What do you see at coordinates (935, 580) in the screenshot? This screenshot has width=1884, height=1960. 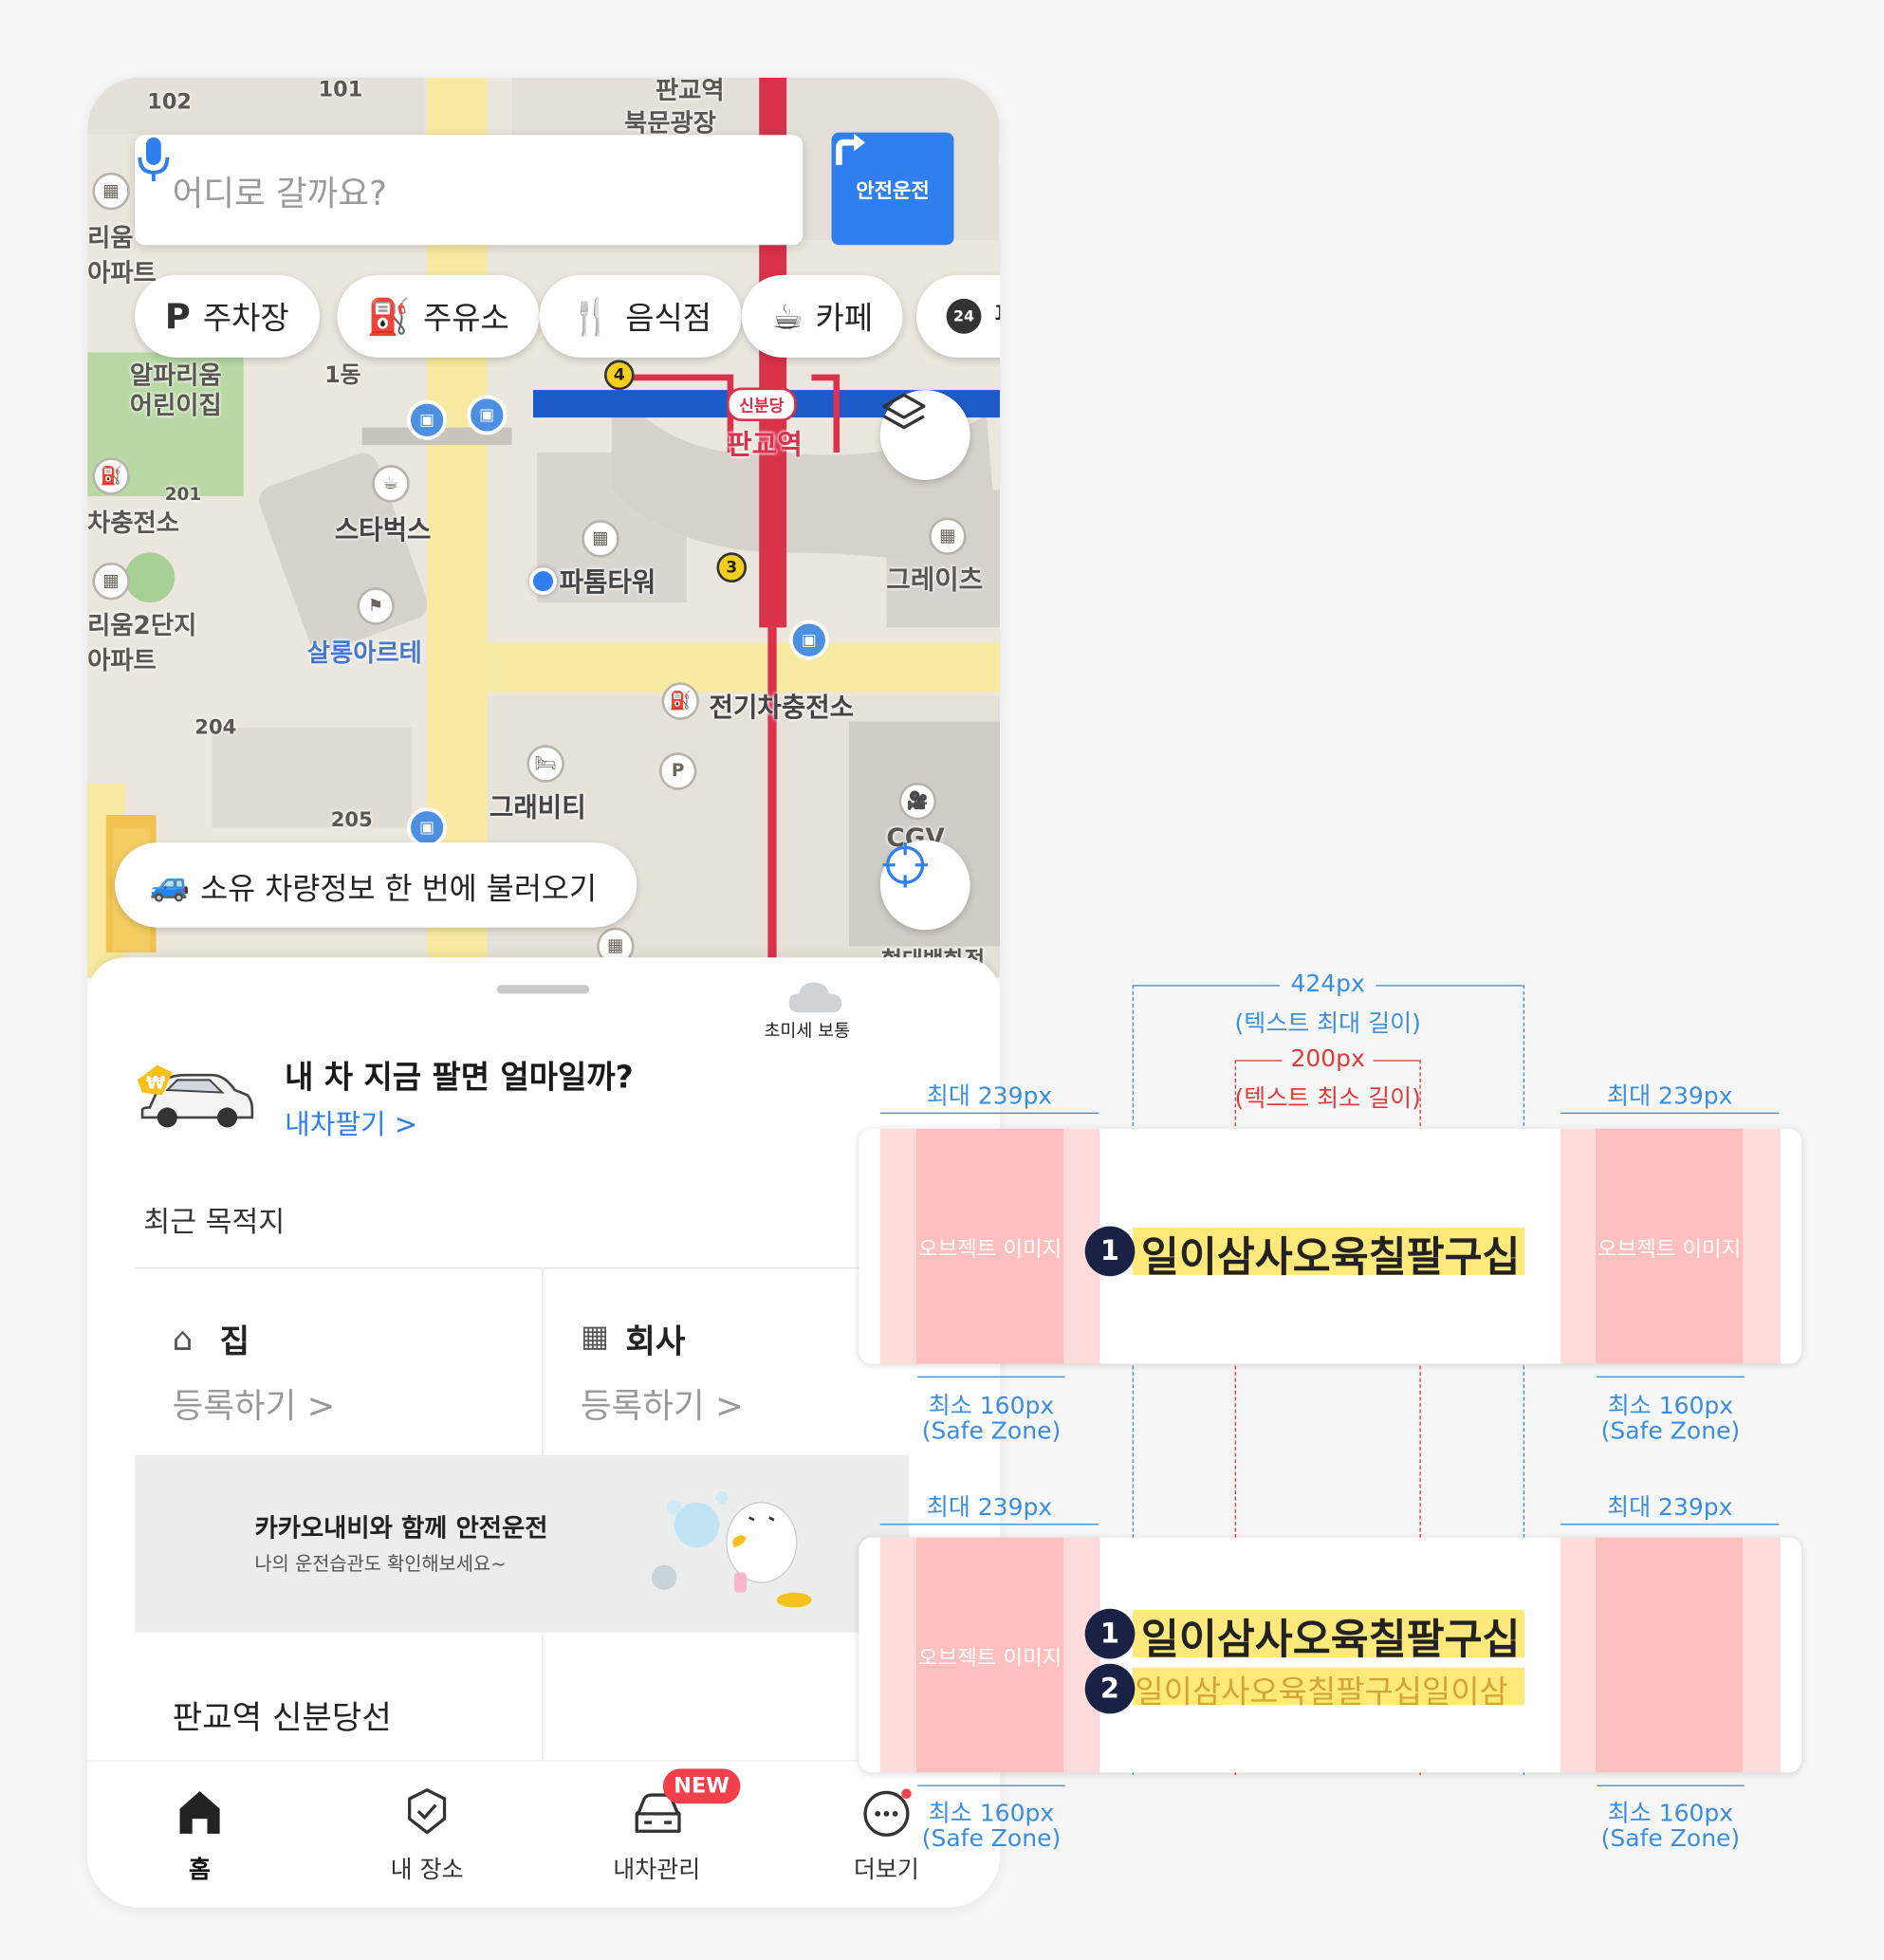 I see `map-label: 그레이츠` at bounding box center [935, 580].